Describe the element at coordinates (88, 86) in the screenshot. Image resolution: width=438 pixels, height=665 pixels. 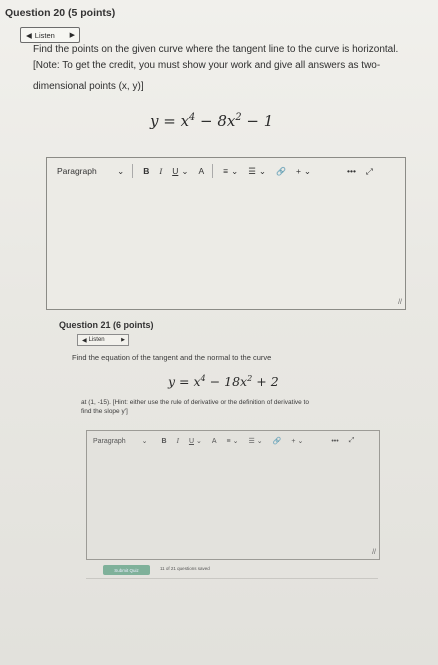
I see `question-20-note-cont: dimensional points (x, y)]` at that location.